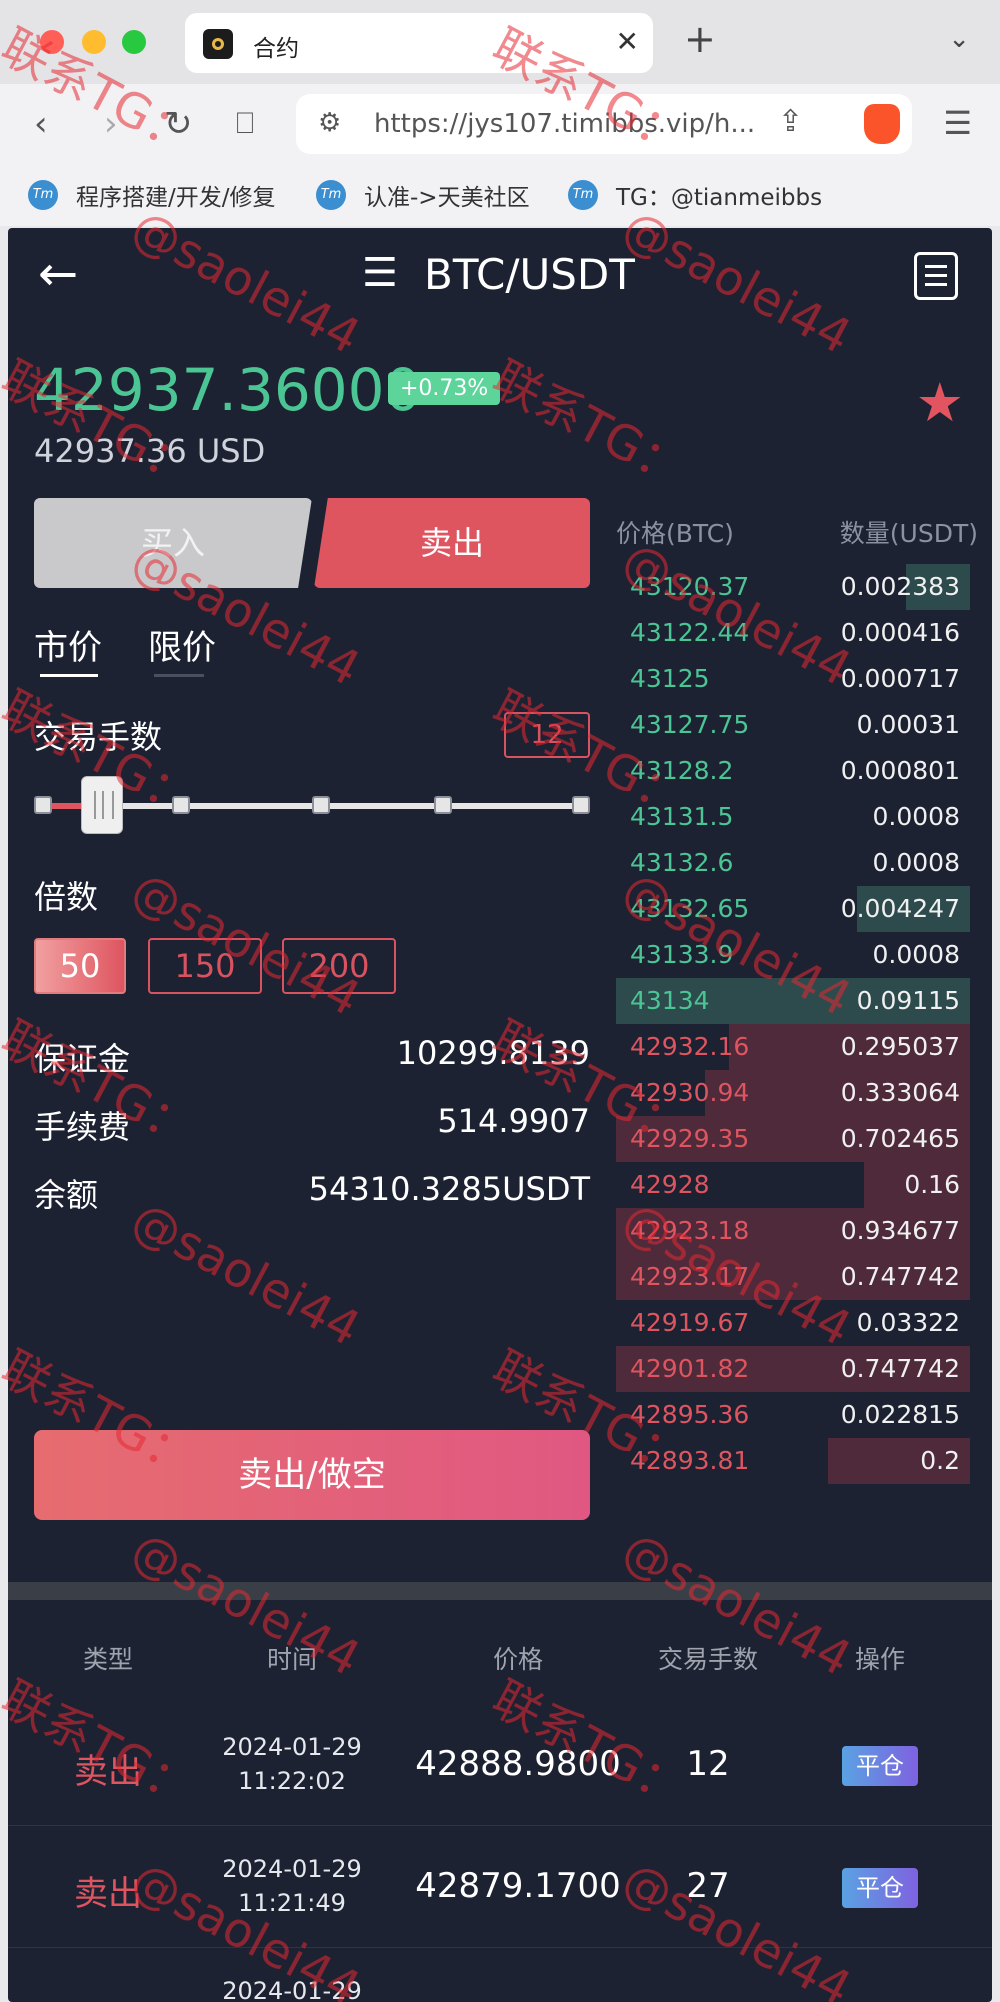 The image size is (1000, 2002). Describe the element at coordinates (793, 1461) in the screenshot. I see `bid-row: 42893.81 0.2` at that location.